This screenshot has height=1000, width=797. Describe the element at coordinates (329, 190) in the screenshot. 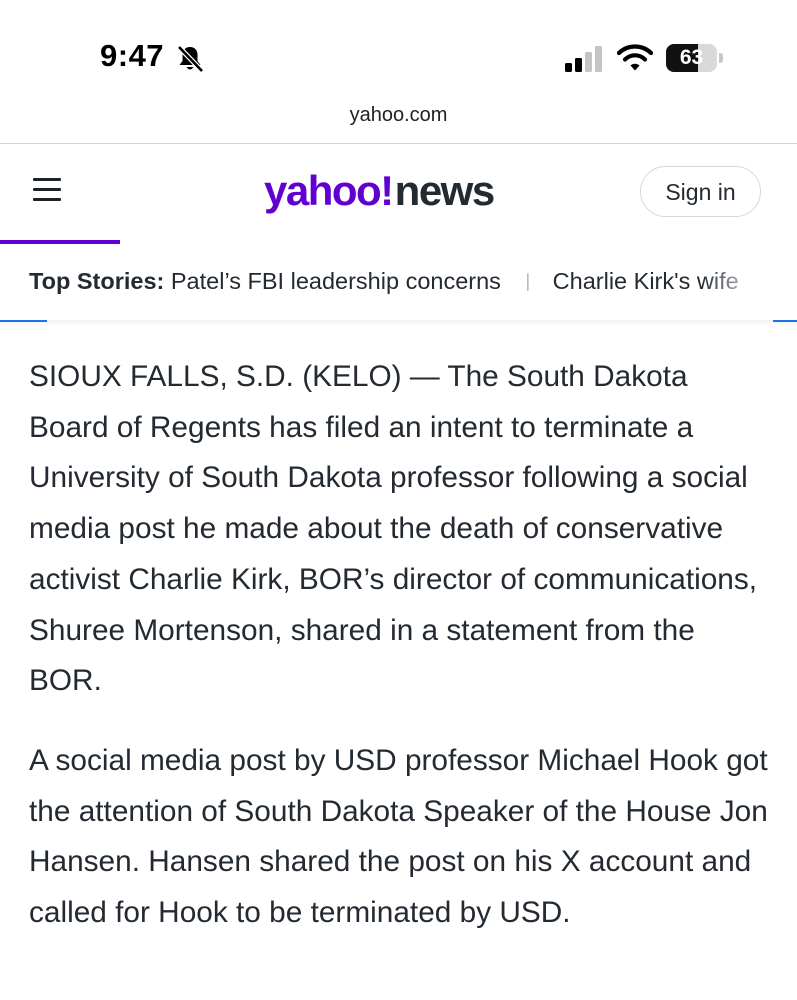

I see `logo-yahoo-text: yahoo!` at that location.